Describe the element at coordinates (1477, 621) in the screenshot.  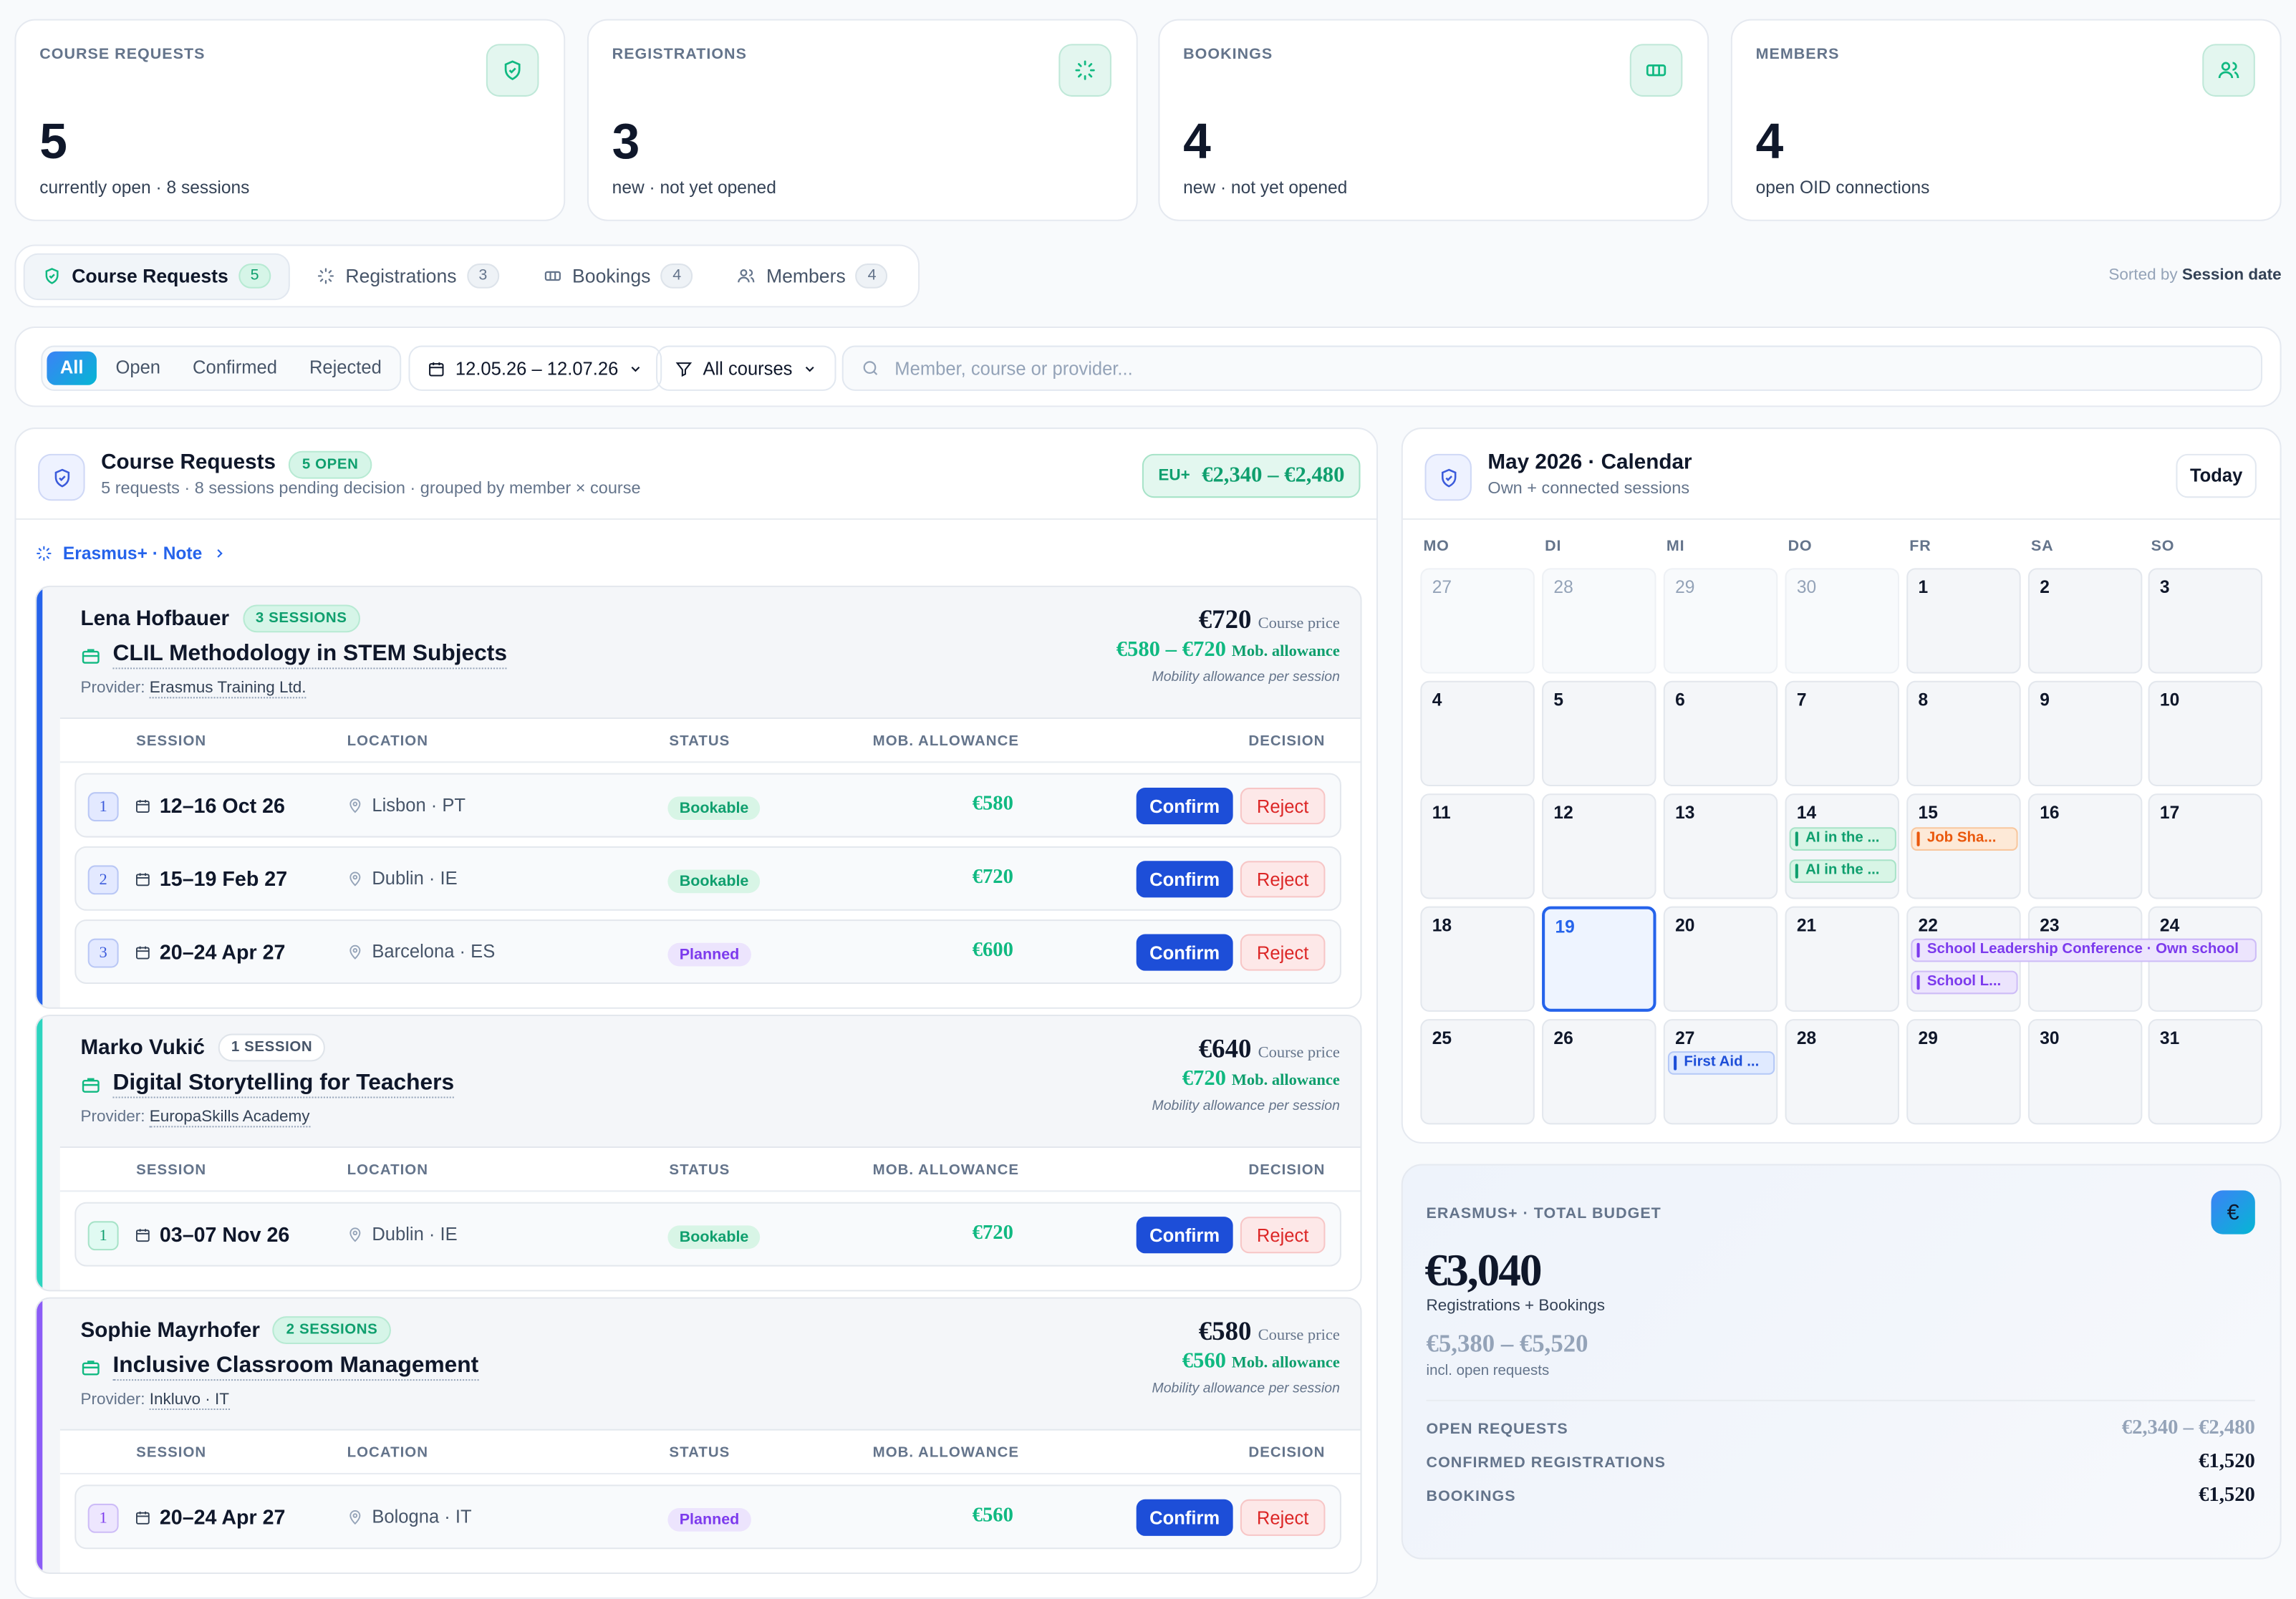
I see `calendar-day: 27` at that location.